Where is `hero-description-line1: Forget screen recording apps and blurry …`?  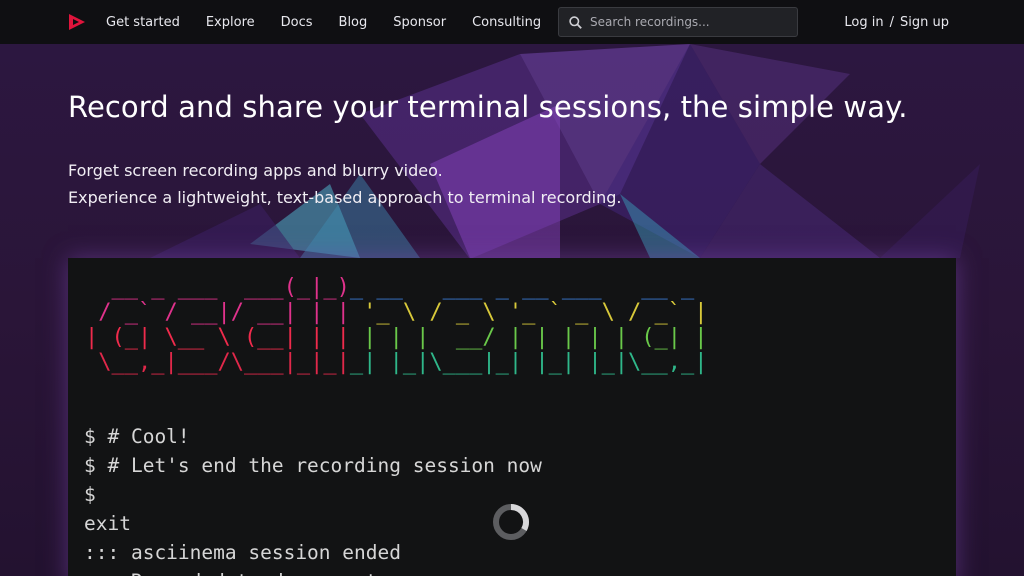
hero-description-line1: Forget screen recording apps and blurry … is located at coordinates (255, 170).